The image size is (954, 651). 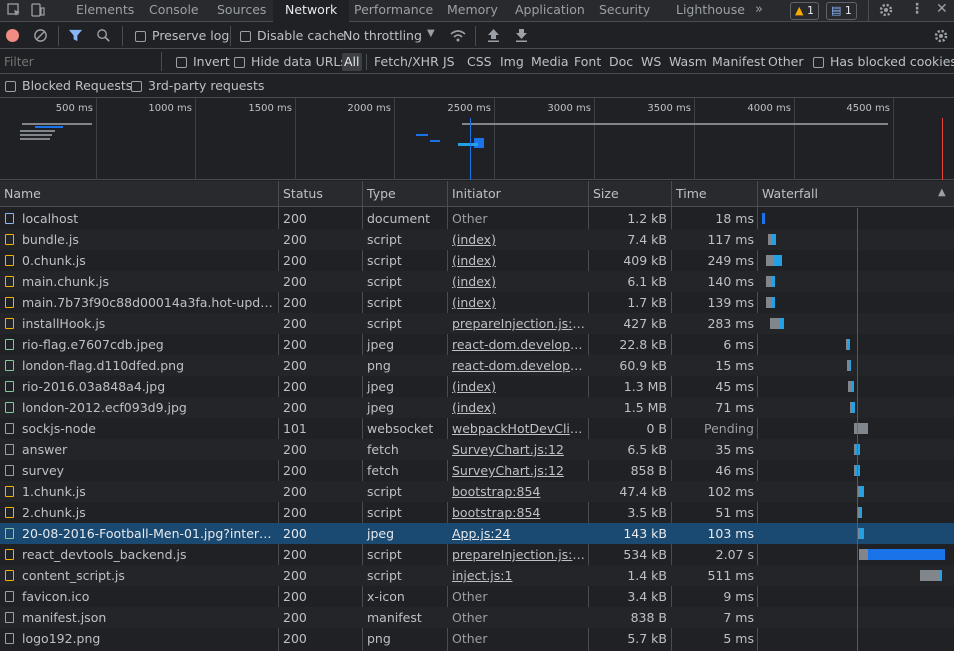 I want to click on clear-icon, so click(x=40, y=35).